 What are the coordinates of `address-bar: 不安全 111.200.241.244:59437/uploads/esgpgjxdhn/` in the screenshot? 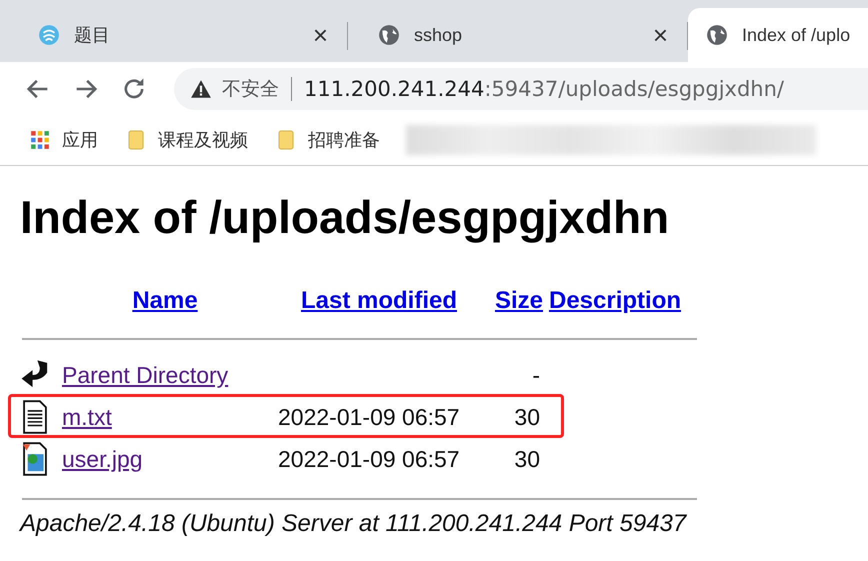 It's located at (521, 89).